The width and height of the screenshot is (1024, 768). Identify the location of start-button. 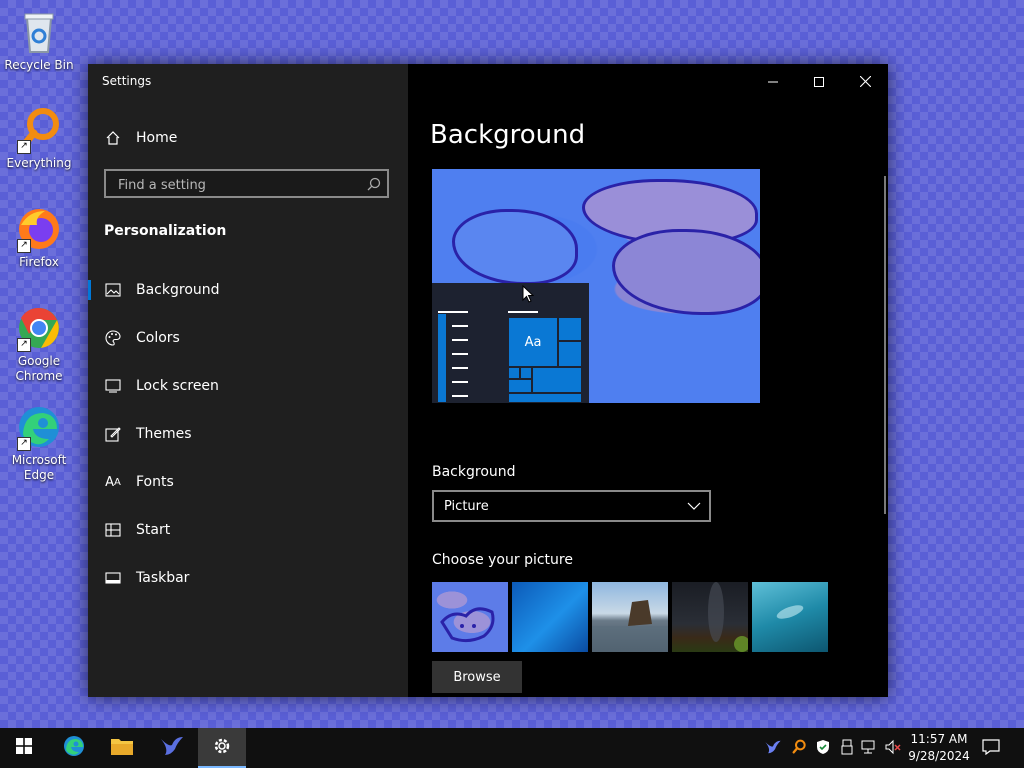
(24, 748).